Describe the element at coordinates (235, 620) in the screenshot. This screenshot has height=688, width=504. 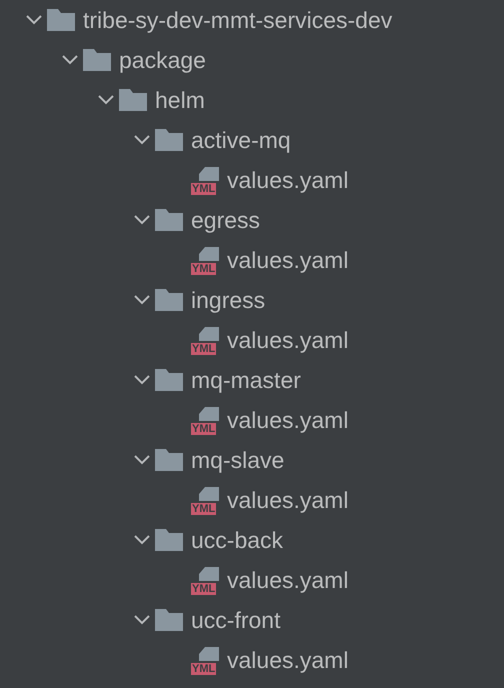
I see `tree-item-label: ucc-front` at that location.